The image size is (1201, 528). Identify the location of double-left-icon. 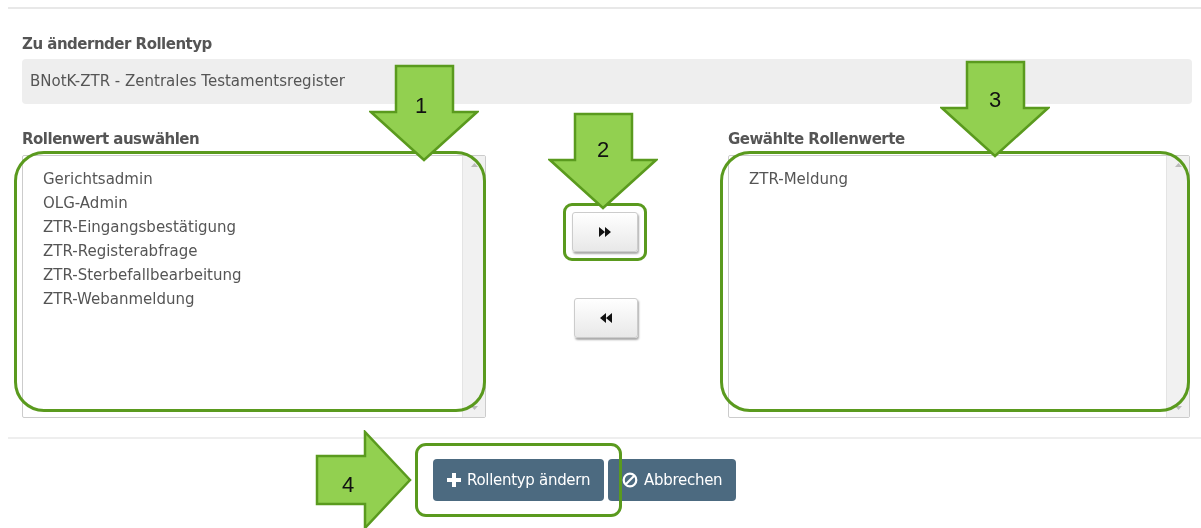
(606, 318).